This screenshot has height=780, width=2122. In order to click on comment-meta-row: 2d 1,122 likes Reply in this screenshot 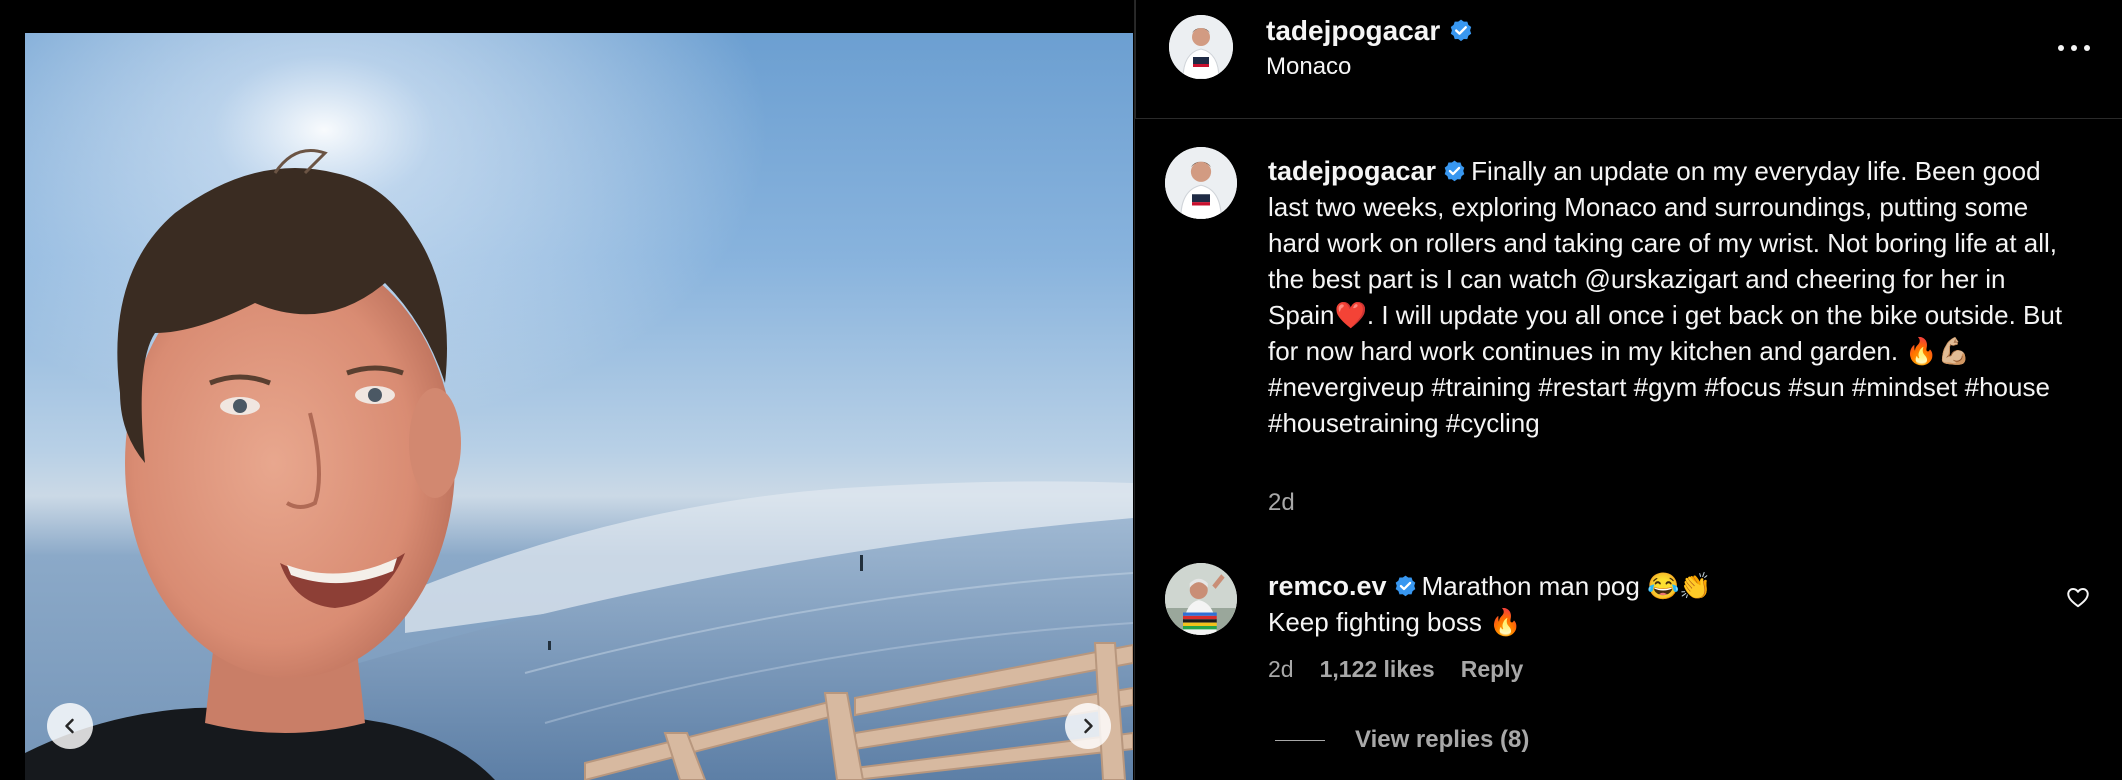, I will do `click(1395, 669)`.